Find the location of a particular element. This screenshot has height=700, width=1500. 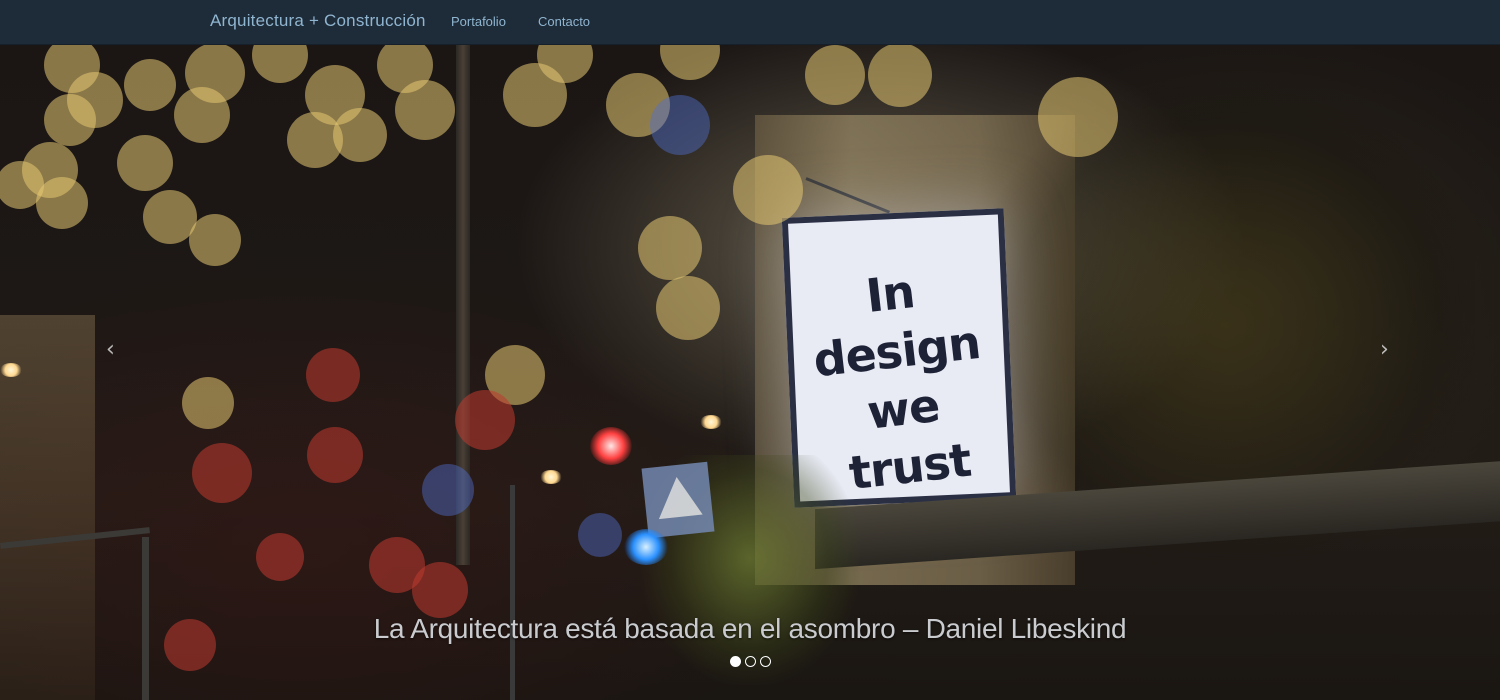

nav-link-portafolio: Portafolio is located at coordinates (478, 21).